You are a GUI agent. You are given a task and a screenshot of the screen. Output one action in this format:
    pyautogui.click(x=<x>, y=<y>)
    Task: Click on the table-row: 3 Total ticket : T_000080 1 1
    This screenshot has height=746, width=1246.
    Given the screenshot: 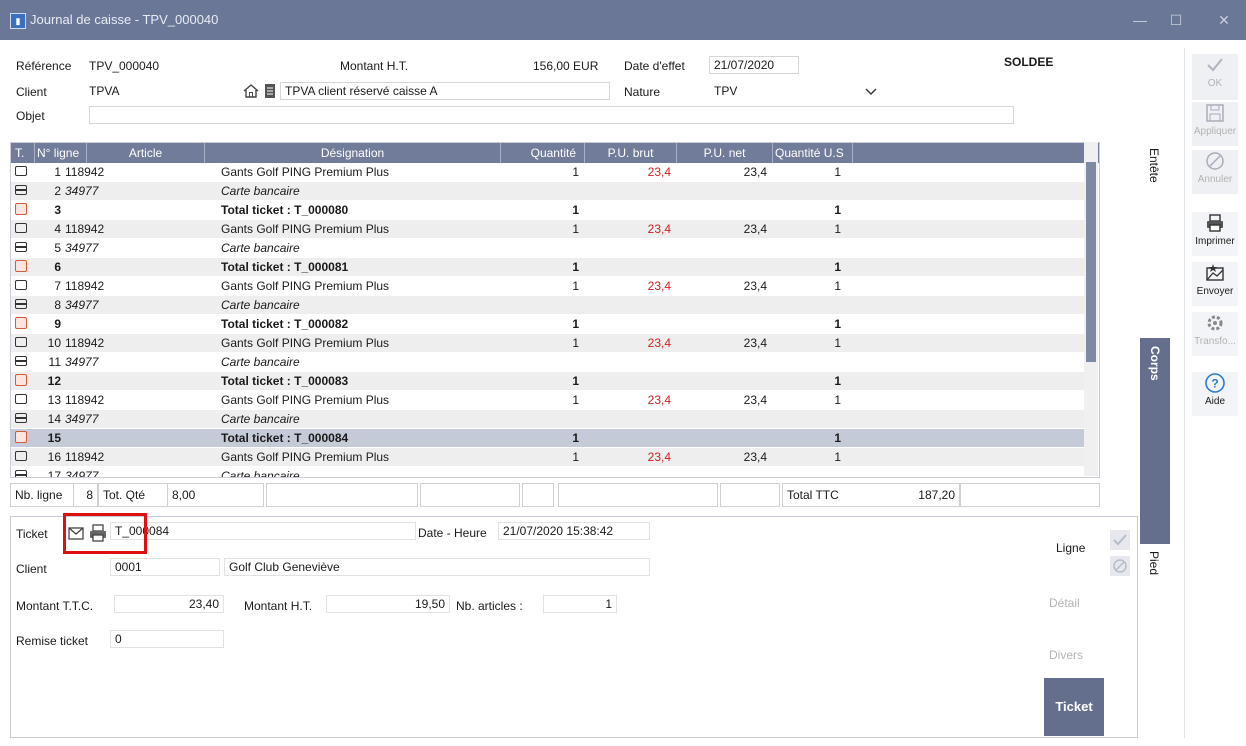 What is the action you would take?
    pyautogui.click(x=548, y=210)
    